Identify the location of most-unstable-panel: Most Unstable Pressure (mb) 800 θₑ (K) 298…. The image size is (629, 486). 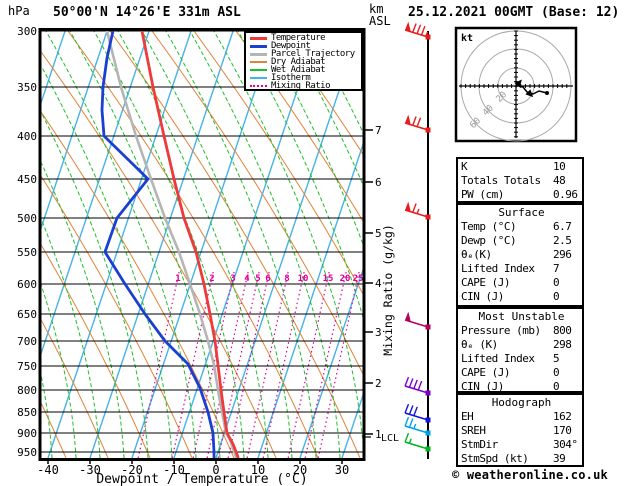
(520, 350).